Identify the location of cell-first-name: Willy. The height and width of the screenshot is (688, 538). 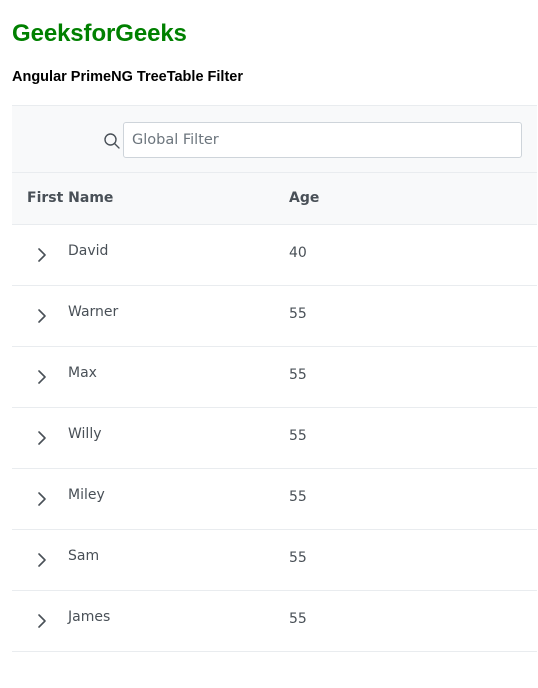
(85, 434).